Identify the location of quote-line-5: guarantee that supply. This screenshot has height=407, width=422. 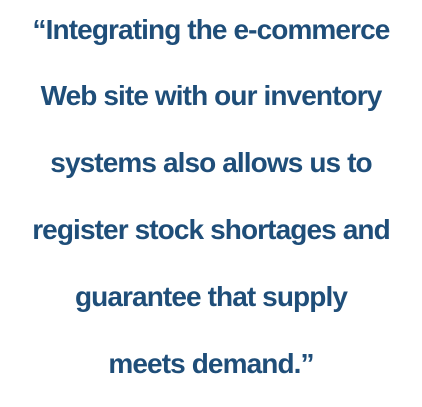
(211, 296).